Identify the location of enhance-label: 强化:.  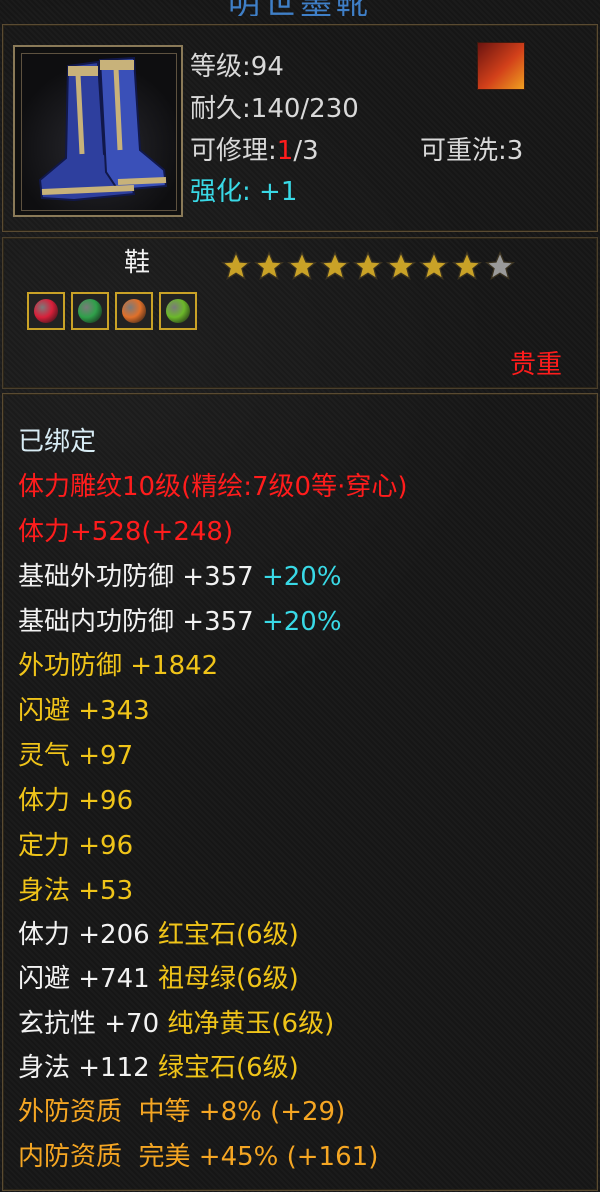
(220, 192).